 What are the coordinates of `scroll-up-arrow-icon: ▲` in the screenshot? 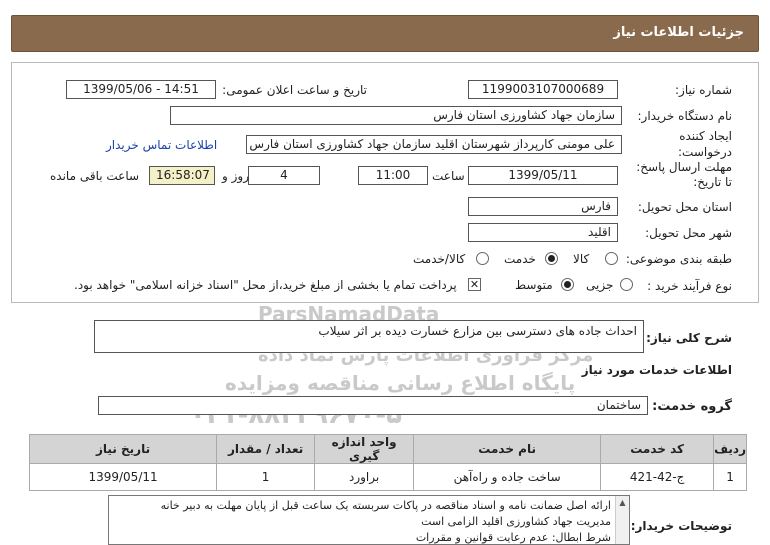 It's located at (622, 503).